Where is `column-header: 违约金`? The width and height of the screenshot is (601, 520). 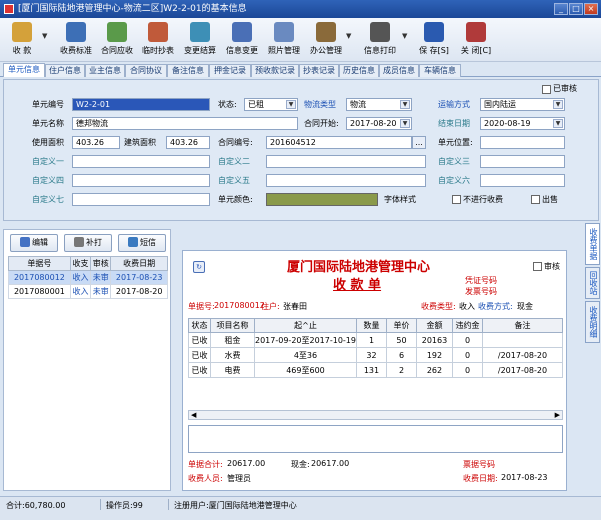
column-header: 违约金 is located at coordinates (467, 325).